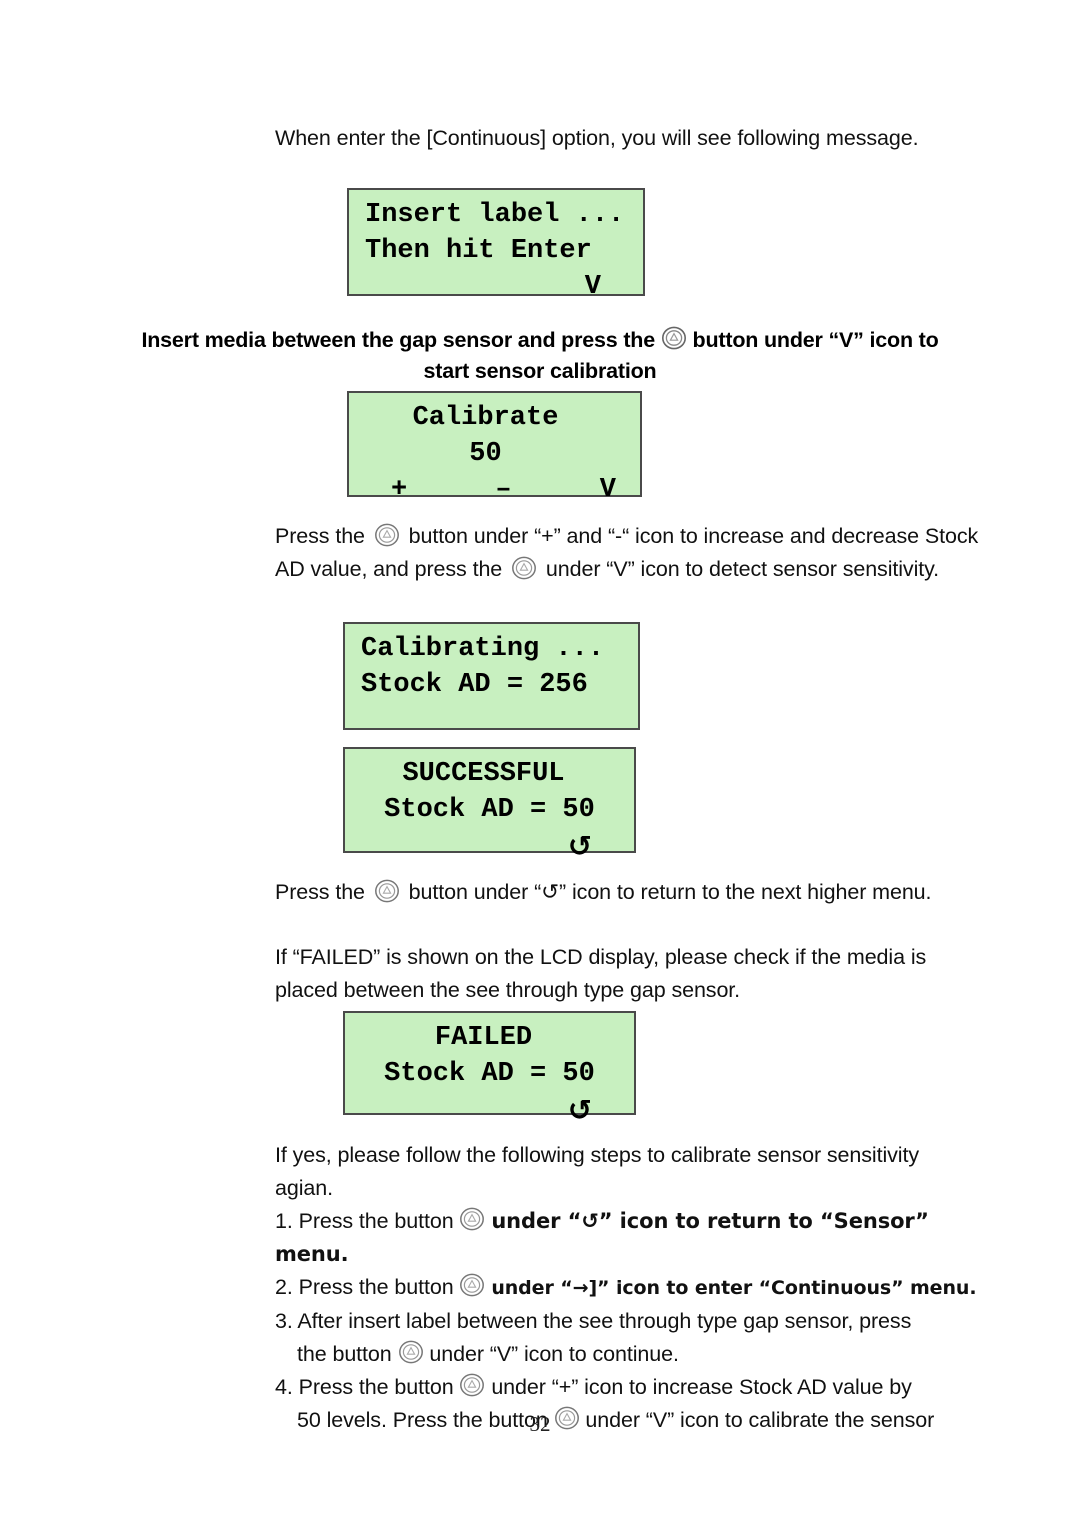  Describe the element at coordinates (478, 251) in the screenshot. I see `lcd-line-2: Then hit Enter` at that location.